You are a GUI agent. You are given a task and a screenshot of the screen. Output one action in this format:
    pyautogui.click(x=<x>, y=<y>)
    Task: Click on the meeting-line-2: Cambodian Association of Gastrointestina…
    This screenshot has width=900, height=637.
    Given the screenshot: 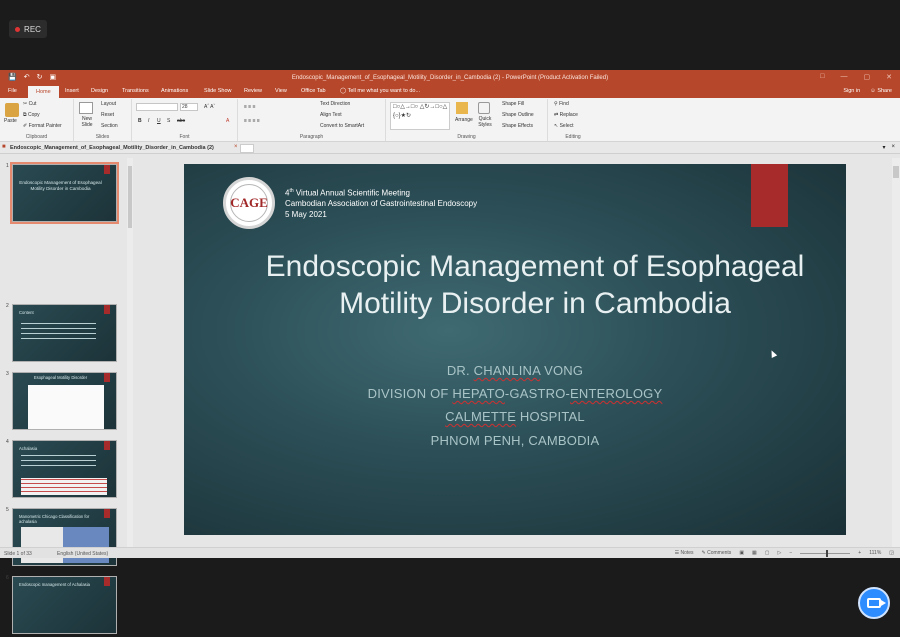 What is the action you would take?
    pyautogui.click(x=381, y=204)
    